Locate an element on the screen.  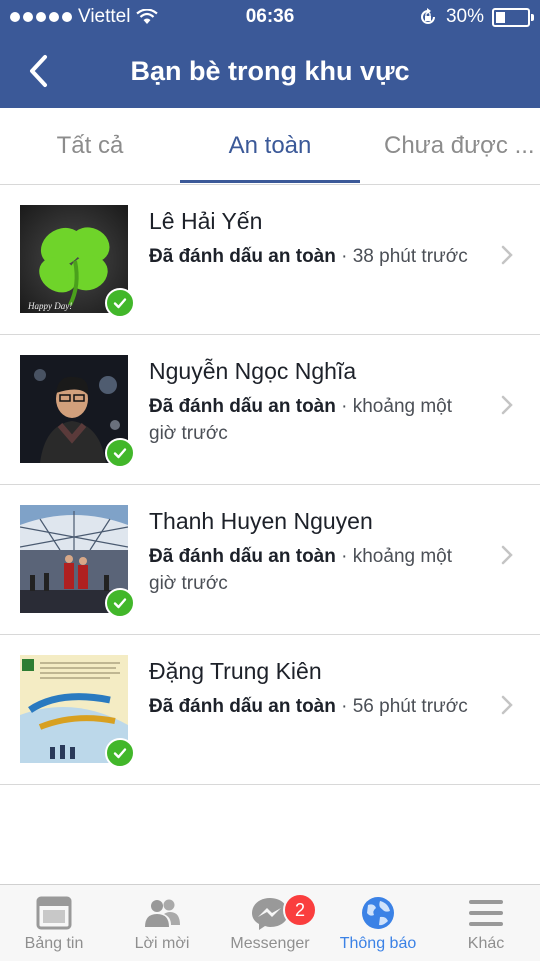
safety-status: Đã đánh dấu an toàn · 38 phút trước is located at coordinates (308, 256).